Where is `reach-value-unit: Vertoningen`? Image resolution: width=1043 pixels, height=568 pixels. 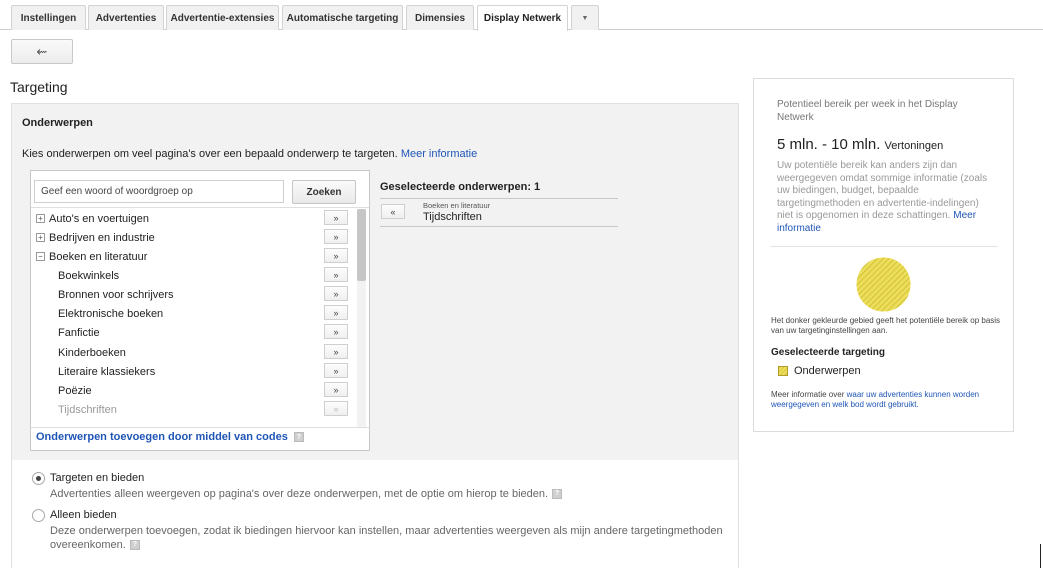 reach-value-unit: Vertoningen is located at coordinates (914, 146).